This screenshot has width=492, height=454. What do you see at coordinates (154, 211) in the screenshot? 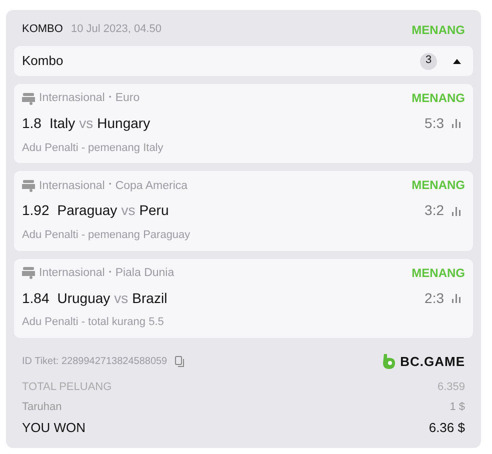
I see `team-name: Peru` at bounding box center [154, 211].